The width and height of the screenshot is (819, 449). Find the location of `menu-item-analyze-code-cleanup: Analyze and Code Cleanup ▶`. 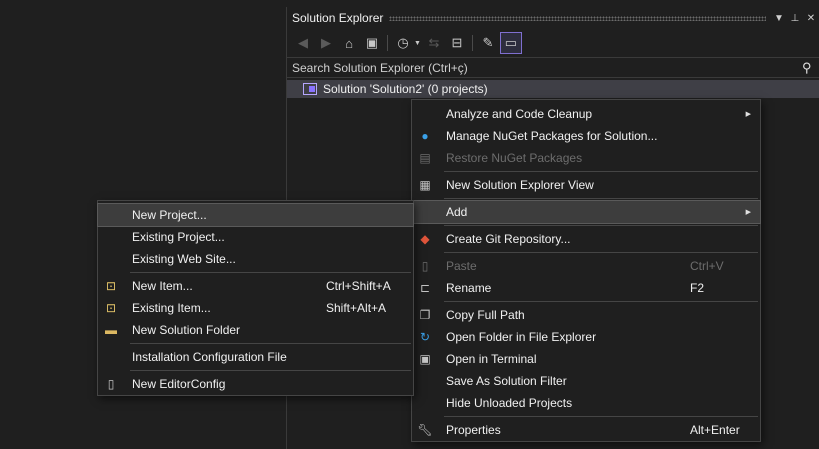

menu-item-analyze-code-cleanup: Analyze and Code Cleanup ▶ is located at coordinates (586, 114).